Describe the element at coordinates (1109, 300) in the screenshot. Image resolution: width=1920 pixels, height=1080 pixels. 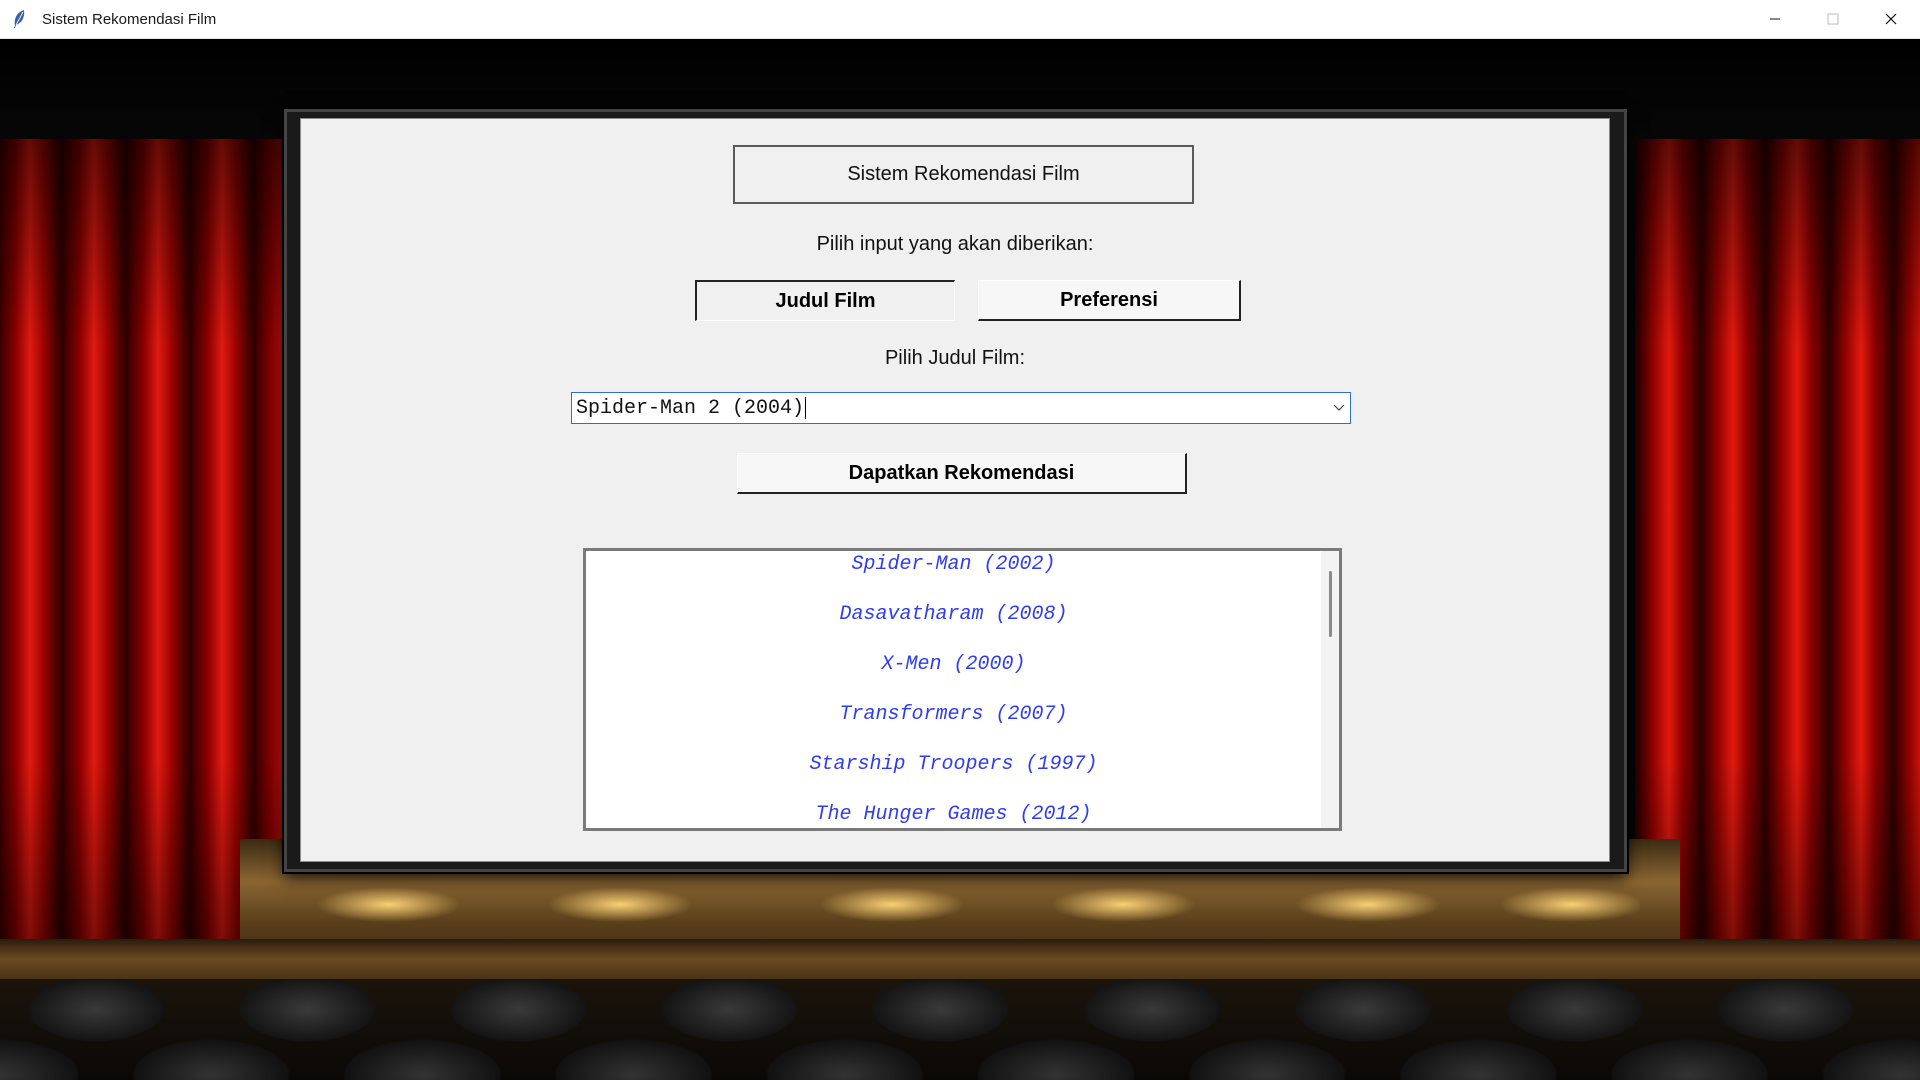
I see `preferensi-button: Preferensi` at that location.